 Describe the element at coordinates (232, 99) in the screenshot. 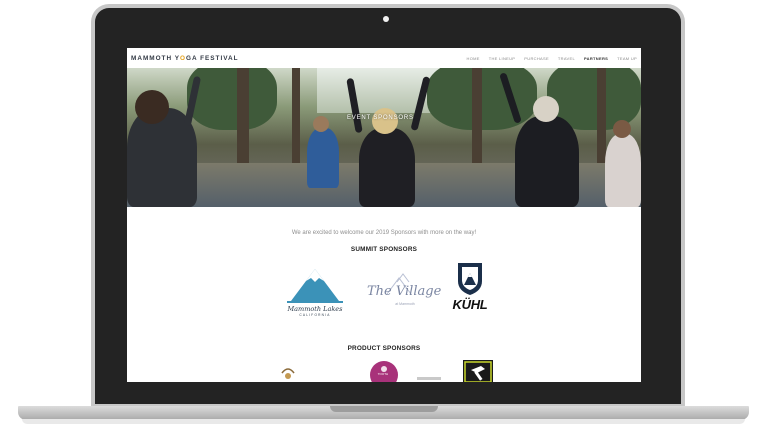

I see `hero-foliage` at that location.